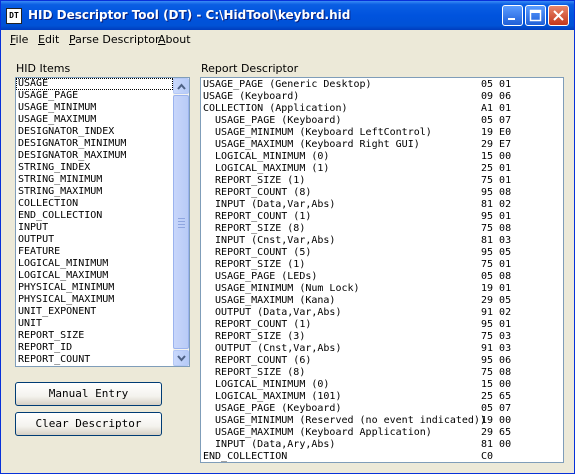 Image resolution: width=575 pixels, height=474 pixels. I want to click on scroll-thumb, so click(181, 222).